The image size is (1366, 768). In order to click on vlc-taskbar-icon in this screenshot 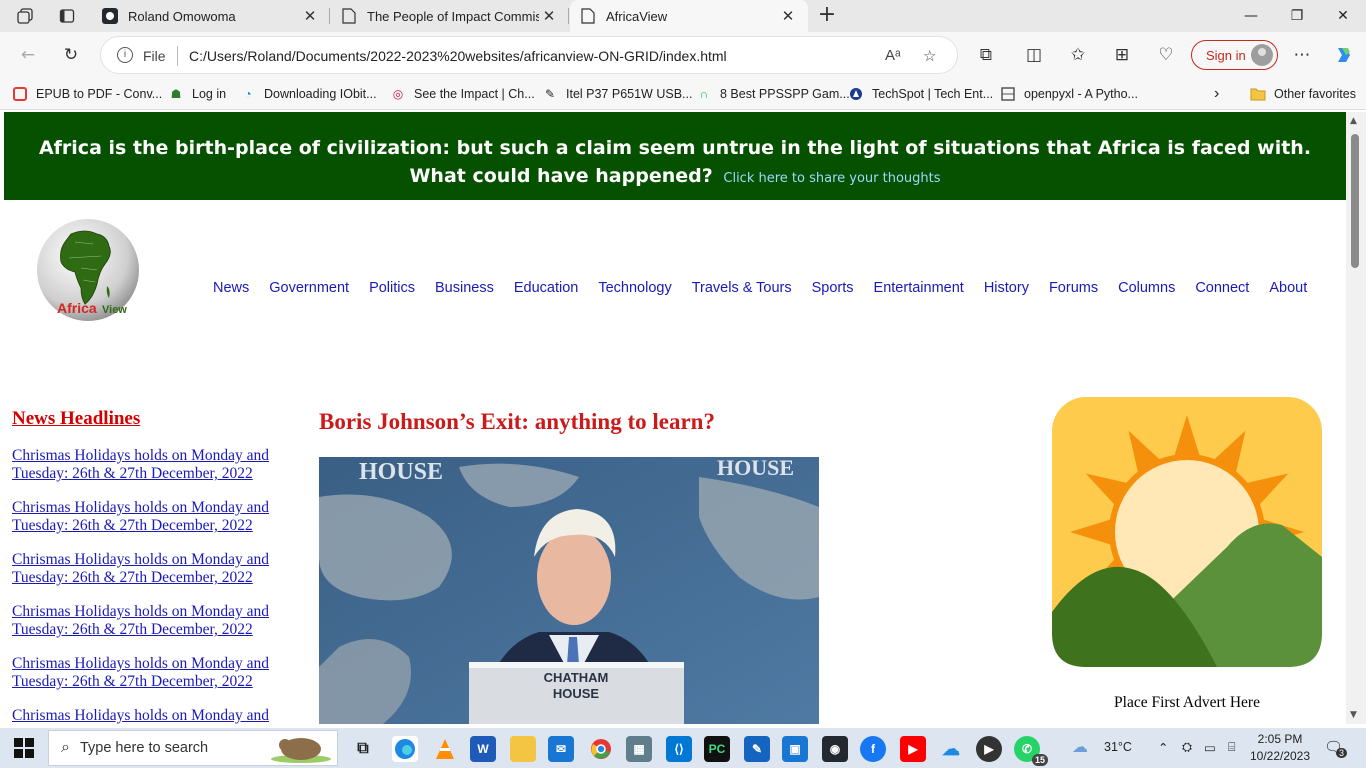, I will do `click(445, 749)`.